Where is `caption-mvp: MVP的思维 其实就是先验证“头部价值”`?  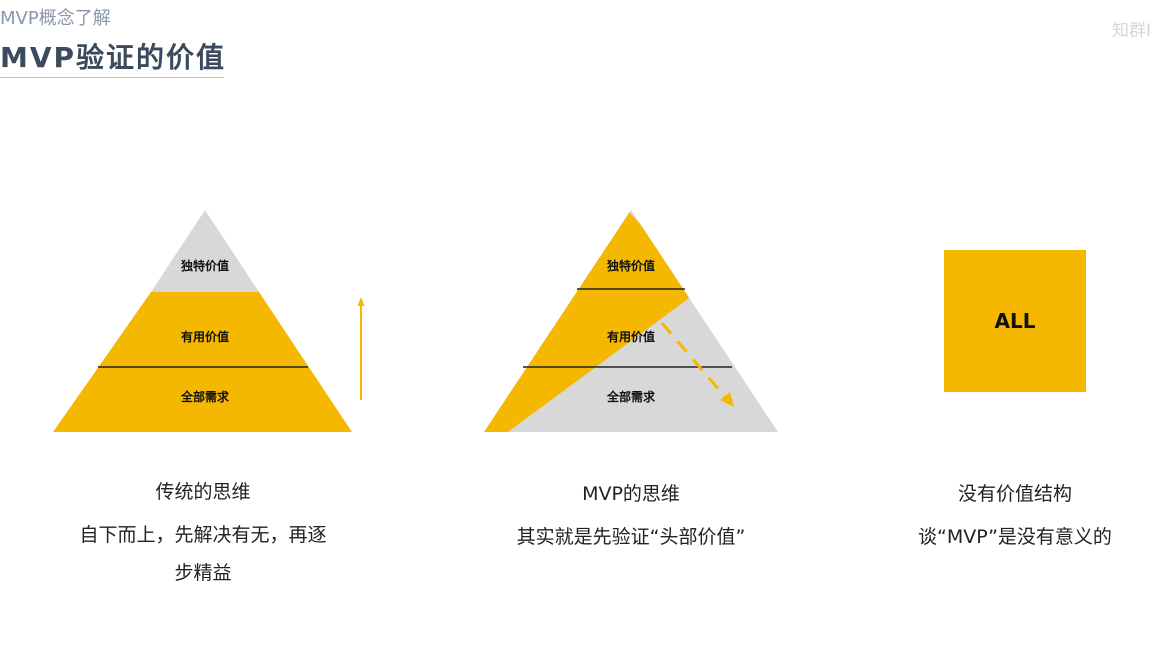
caption-mvp: MVP的思维 其实就是先验证“头部价值” is located at coordinates (631, 517).